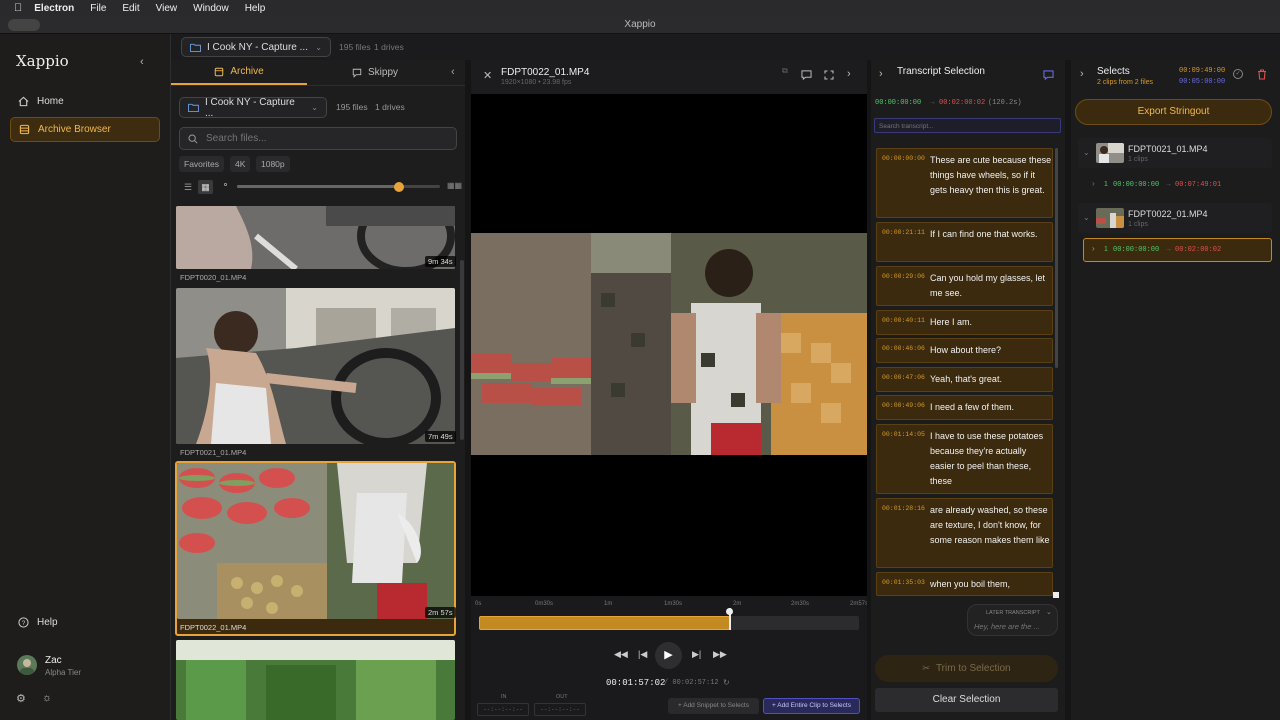  Describe the element at coordinates (560, 709) in the screenshot. I see `out-point-field: --:--:--:--` at that location.